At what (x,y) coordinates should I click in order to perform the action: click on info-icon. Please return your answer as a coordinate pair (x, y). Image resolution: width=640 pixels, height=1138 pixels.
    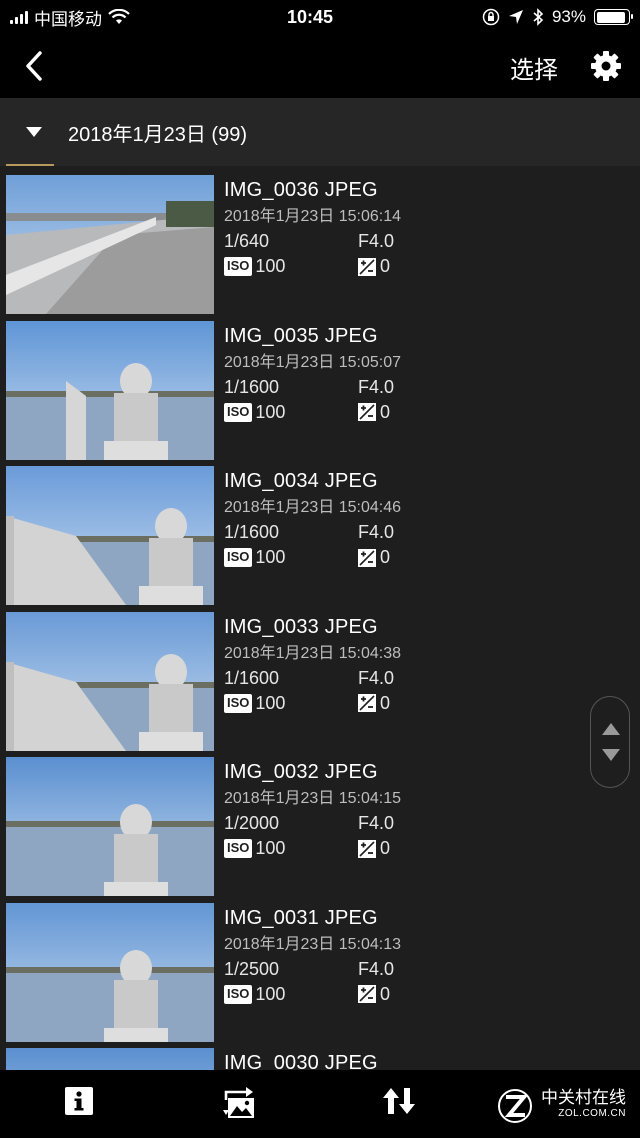
    Looking at the image, I should click on (79, 1101).